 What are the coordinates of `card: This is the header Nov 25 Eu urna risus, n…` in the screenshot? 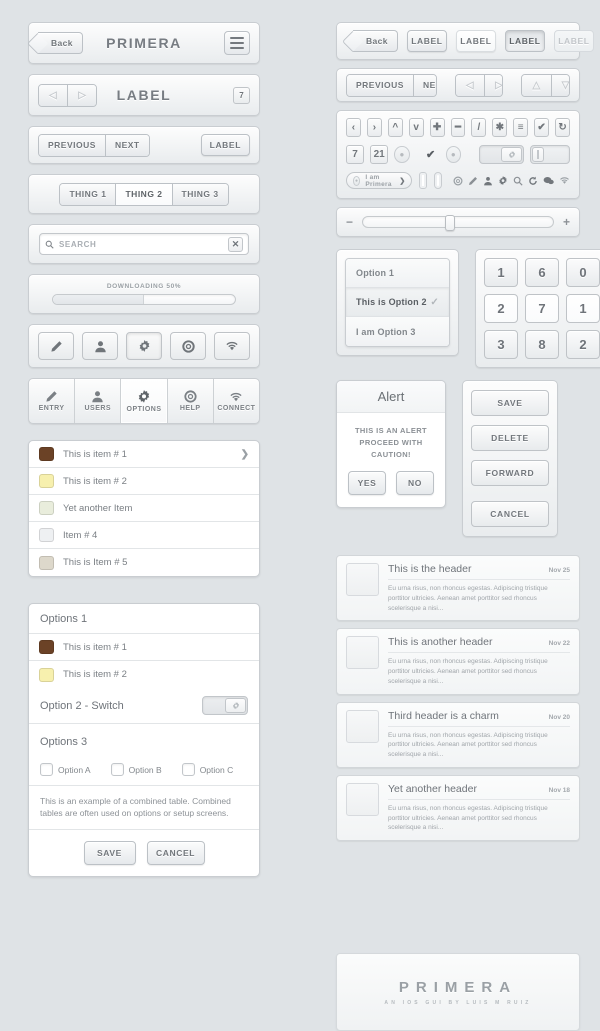 It's located at (458, 588).